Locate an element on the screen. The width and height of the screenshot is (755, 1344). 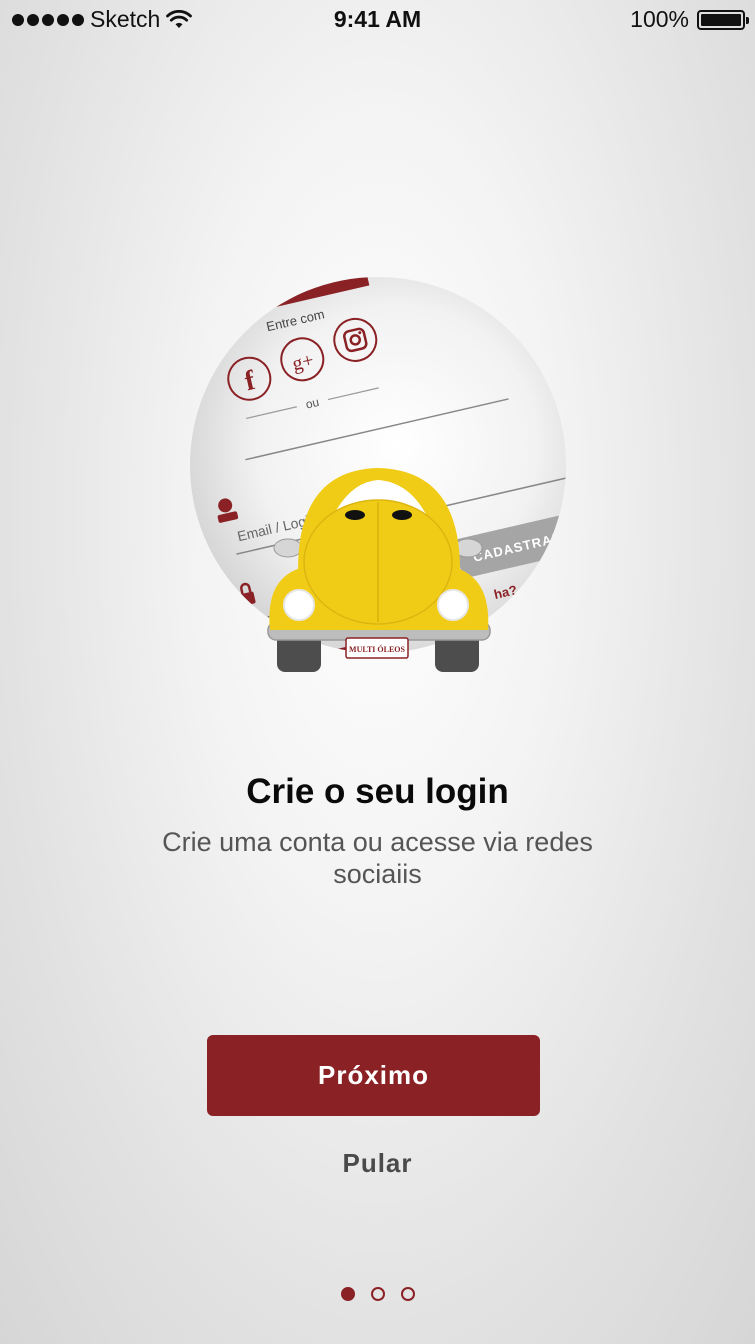
next-button-label: Próximo is located at coordinates (373, 1075).